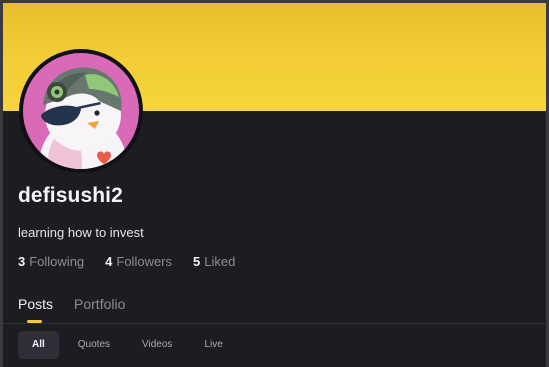  I want to click on filter-live: Live, so click(213, 345).